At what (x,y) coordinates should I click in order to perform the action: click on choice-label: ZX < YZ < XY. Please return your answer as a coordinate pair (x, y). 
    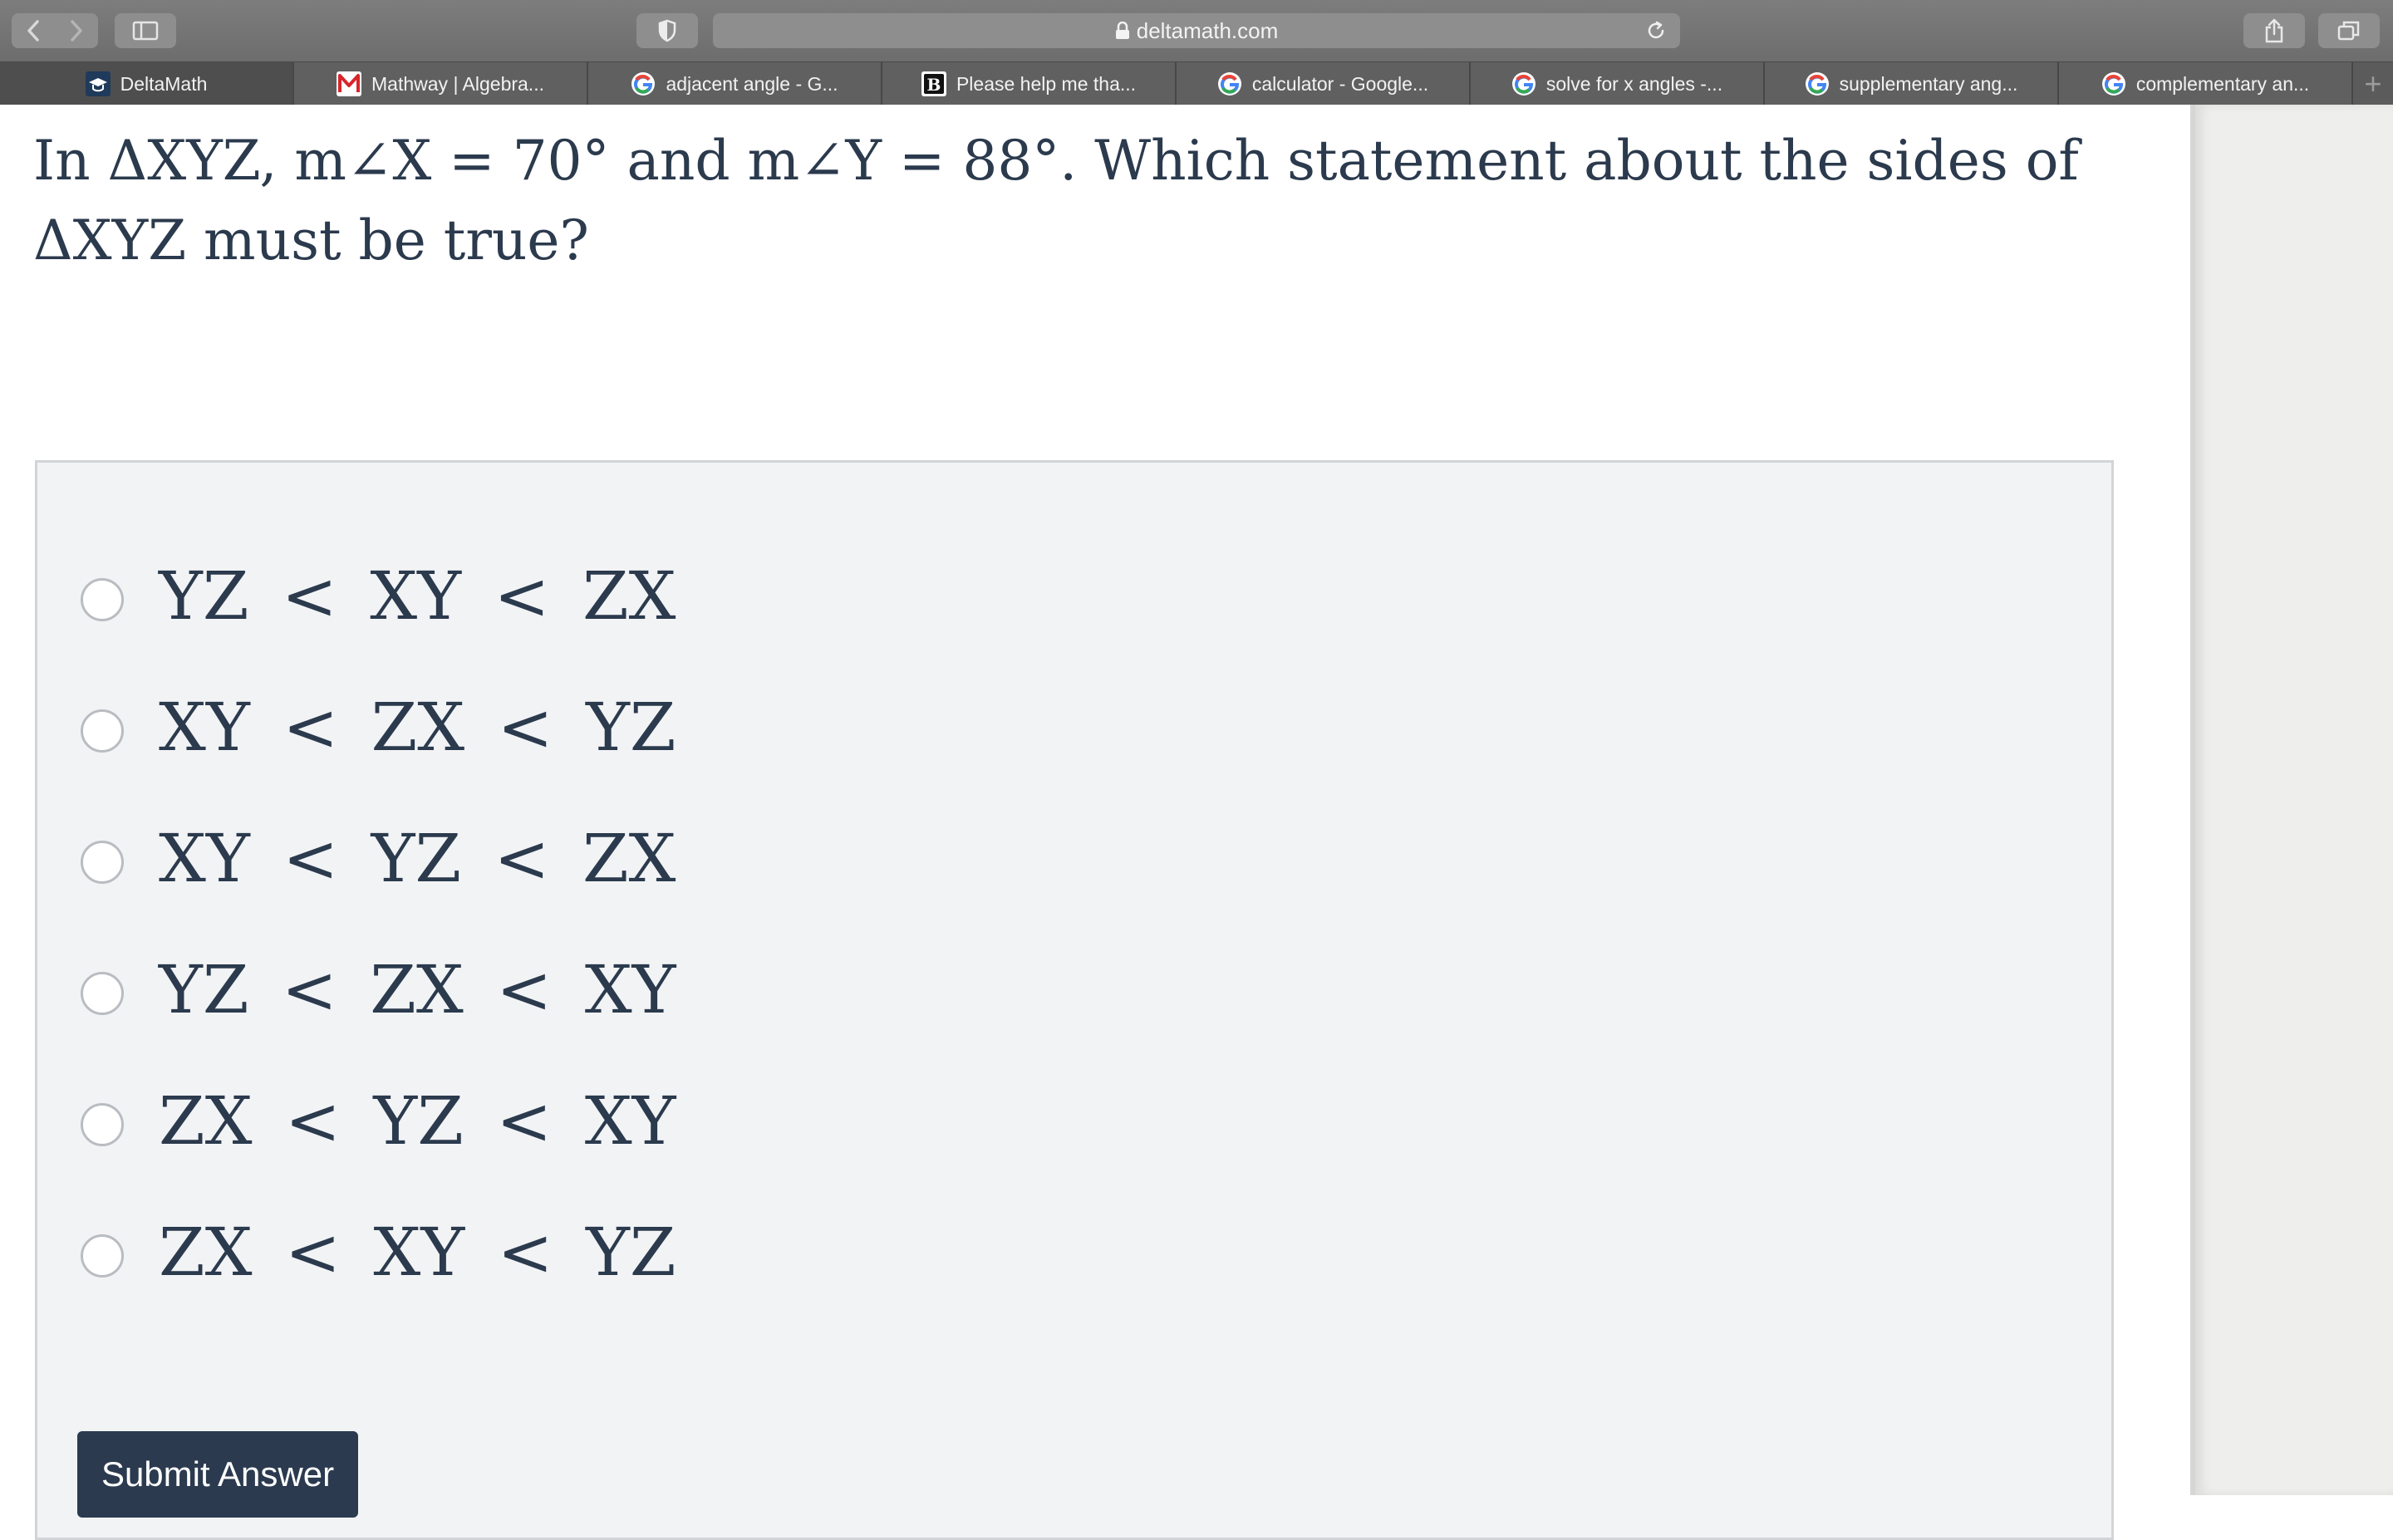
    Looking at the image, I should click on (417, 1120).